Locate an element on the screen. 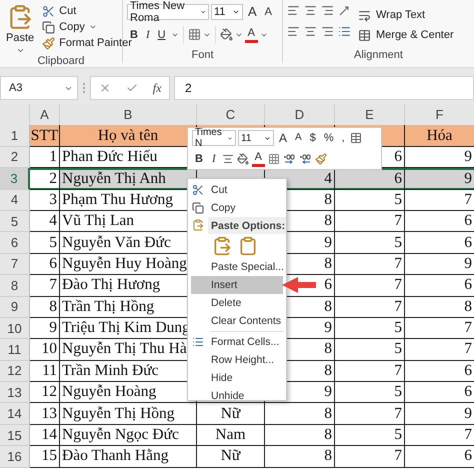  row-header: 15 is located at coordinates (15, 435).